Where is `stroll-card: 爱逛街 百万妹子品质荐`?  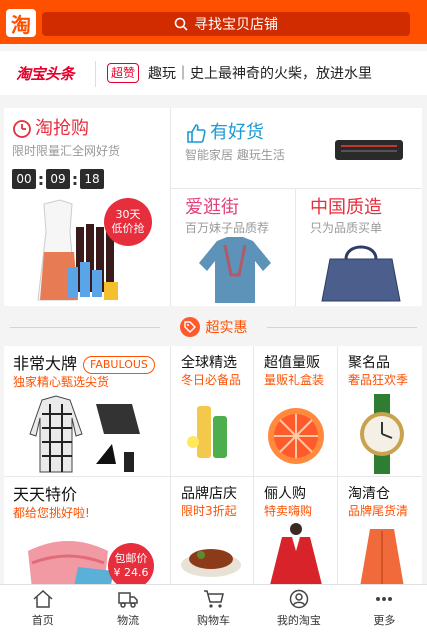
stroll-card: 爱逛街 百万妹子品质荐 is located at coordinates (233, 247).